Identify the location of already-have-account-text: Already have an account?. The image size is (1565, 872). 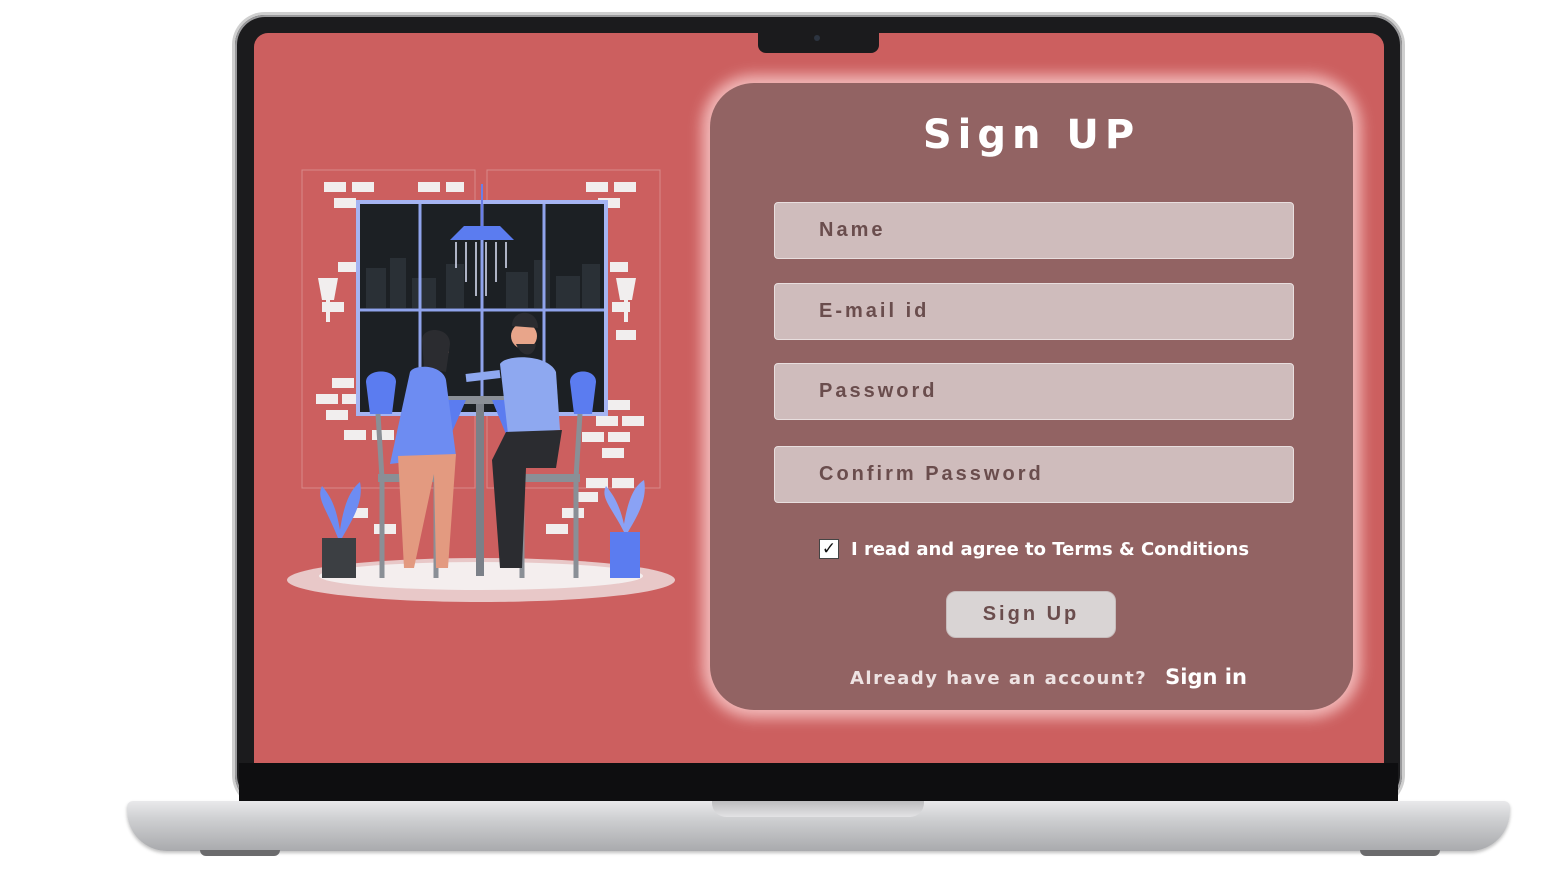
(999, 678).